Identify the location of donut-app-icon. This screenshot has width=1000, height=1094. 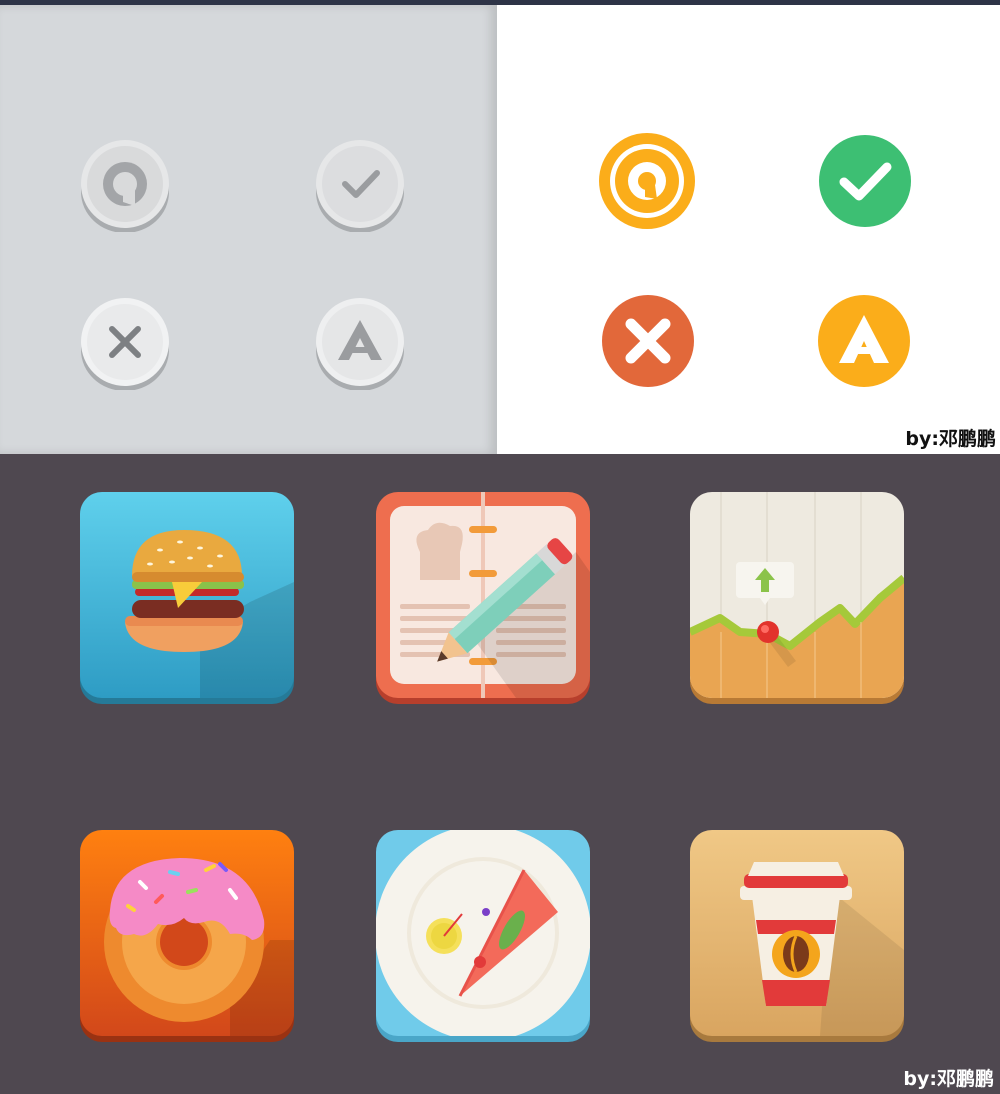
(187, 936).